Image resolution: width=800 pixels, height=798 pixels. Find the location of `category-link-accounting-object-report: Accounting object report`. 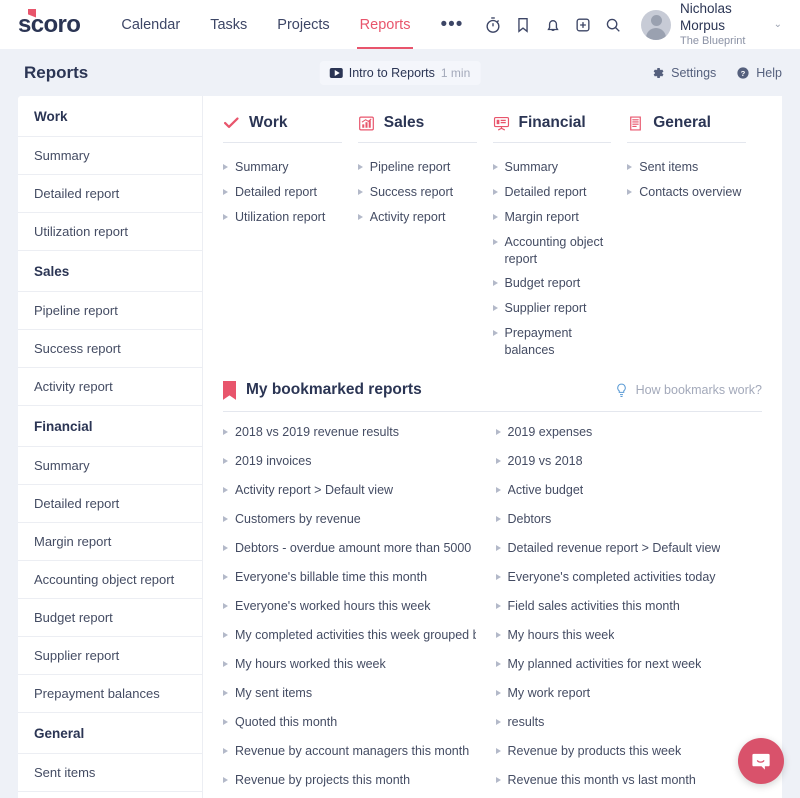

category-link-accounting-object-report: Accounting object report is located at coordinates (552, 251).